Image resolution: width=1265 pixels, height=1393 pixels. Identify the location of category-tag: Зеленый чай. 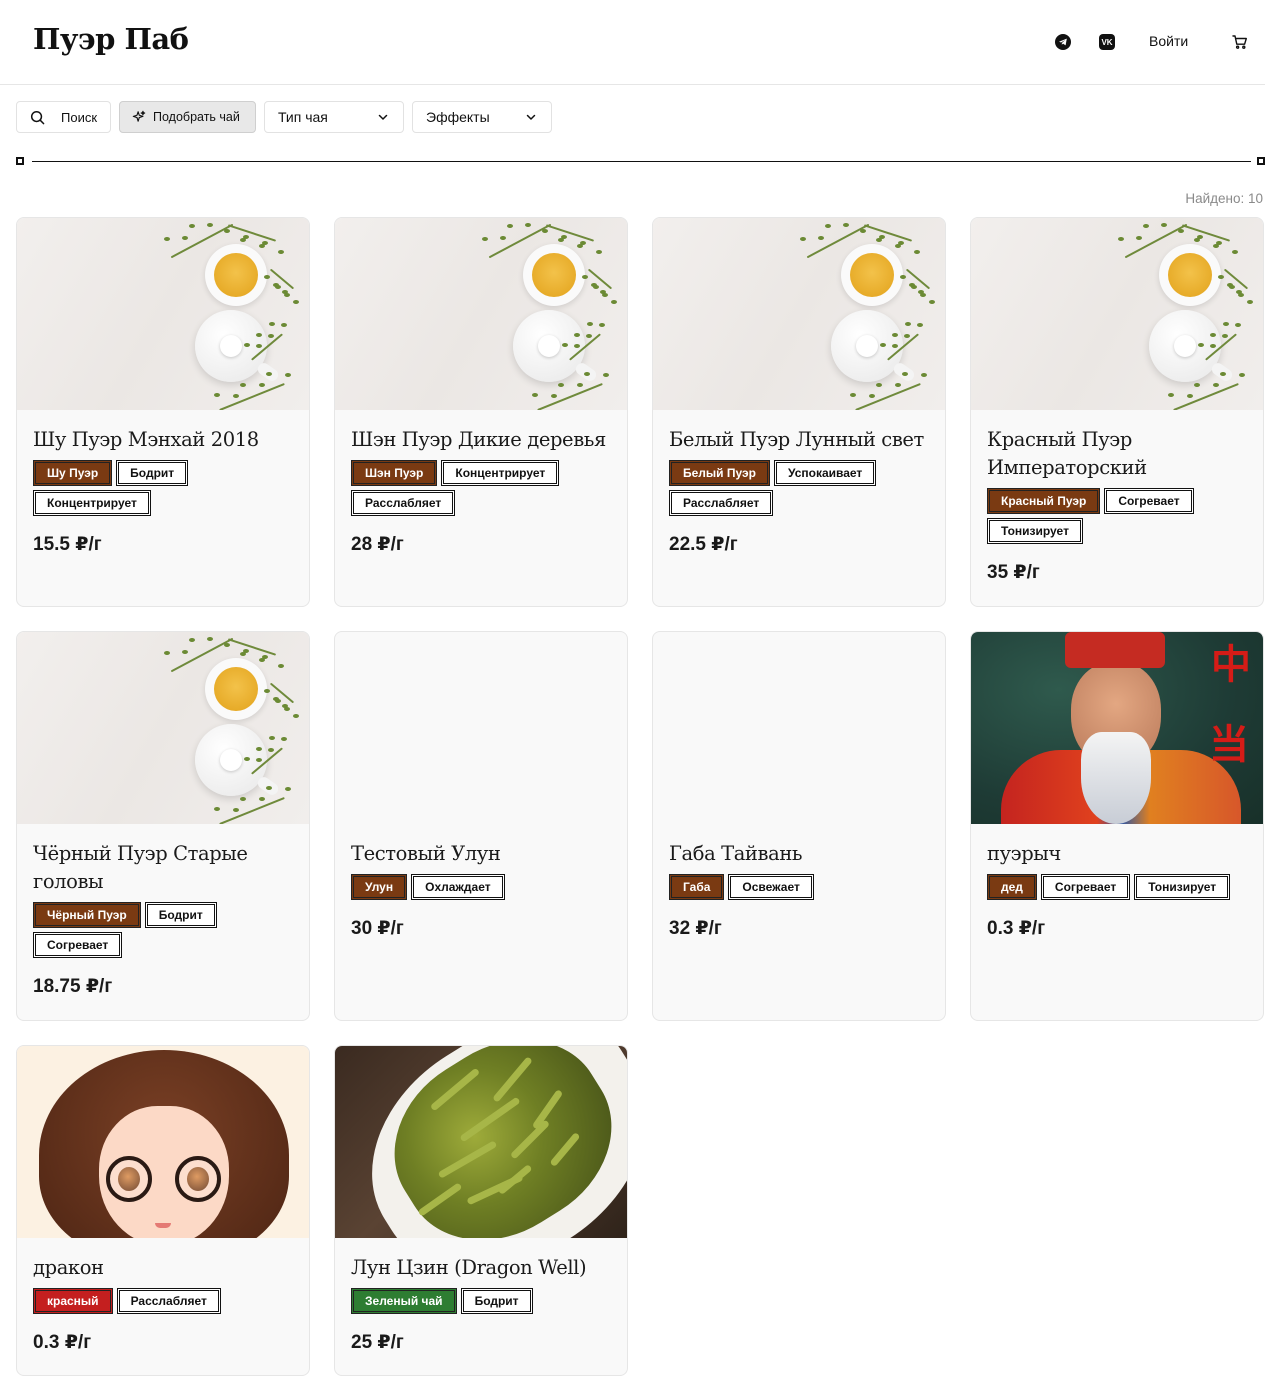
(404, 1301).